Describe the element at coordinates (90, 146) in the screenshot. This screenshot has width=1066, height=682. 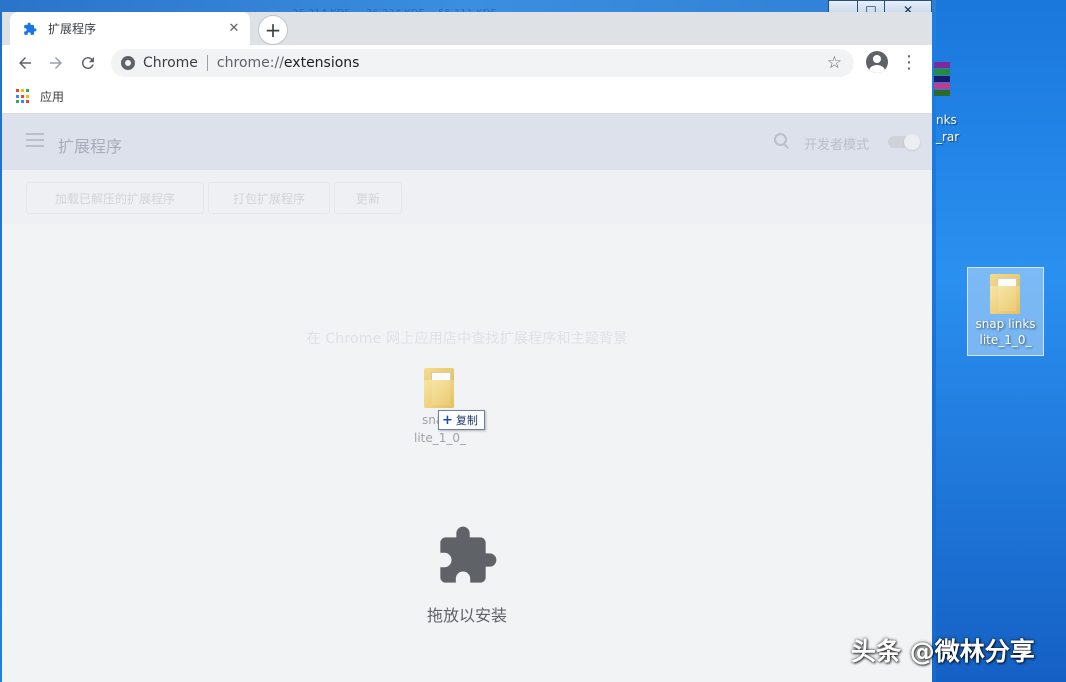
I see `page-title: 扩展程序` at that location.